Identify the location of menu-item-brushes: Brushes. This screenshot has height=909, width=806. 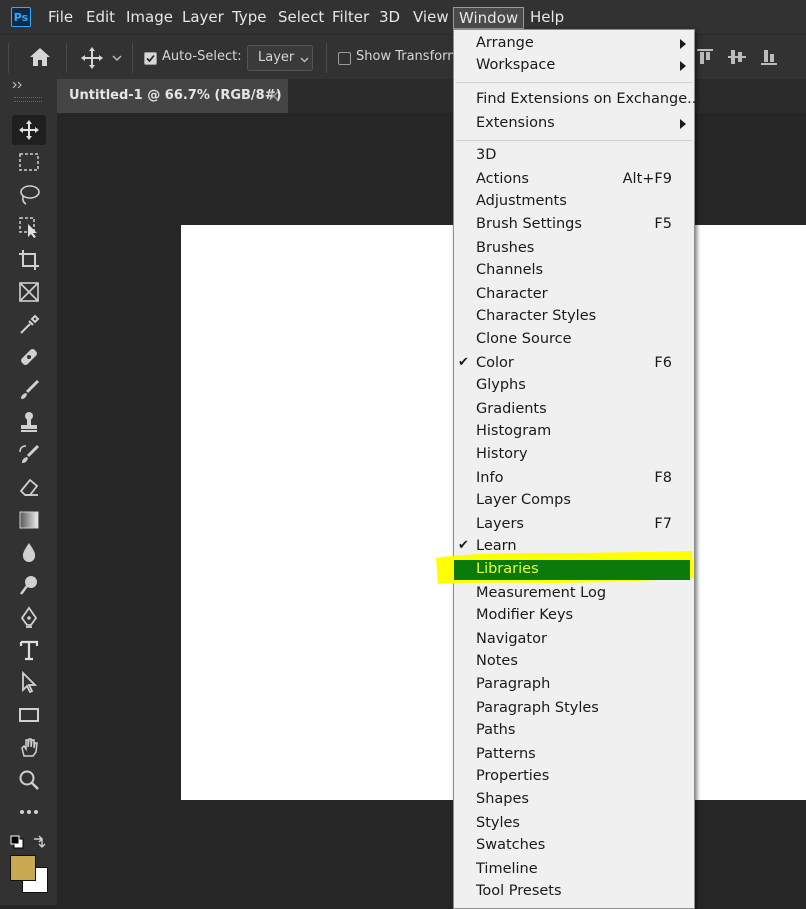
(574, 249).